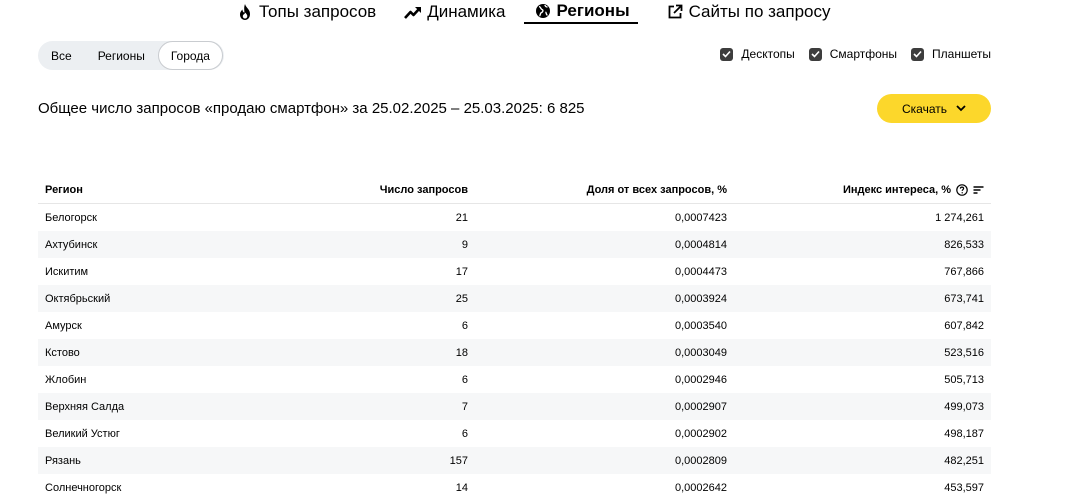  I want to click on cell-interest-index: 826,533, so click(964, 244).